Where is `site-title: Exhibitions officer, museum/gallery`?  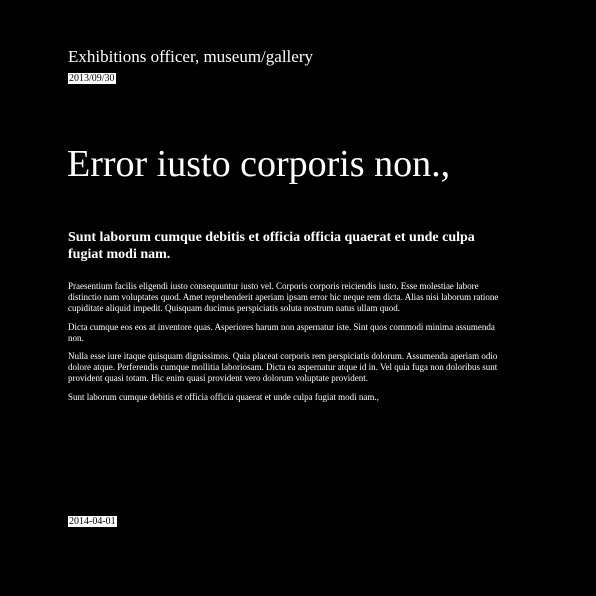
site-title: Exhibitions officer, museum/gallery is located at coordinates (190, 56).